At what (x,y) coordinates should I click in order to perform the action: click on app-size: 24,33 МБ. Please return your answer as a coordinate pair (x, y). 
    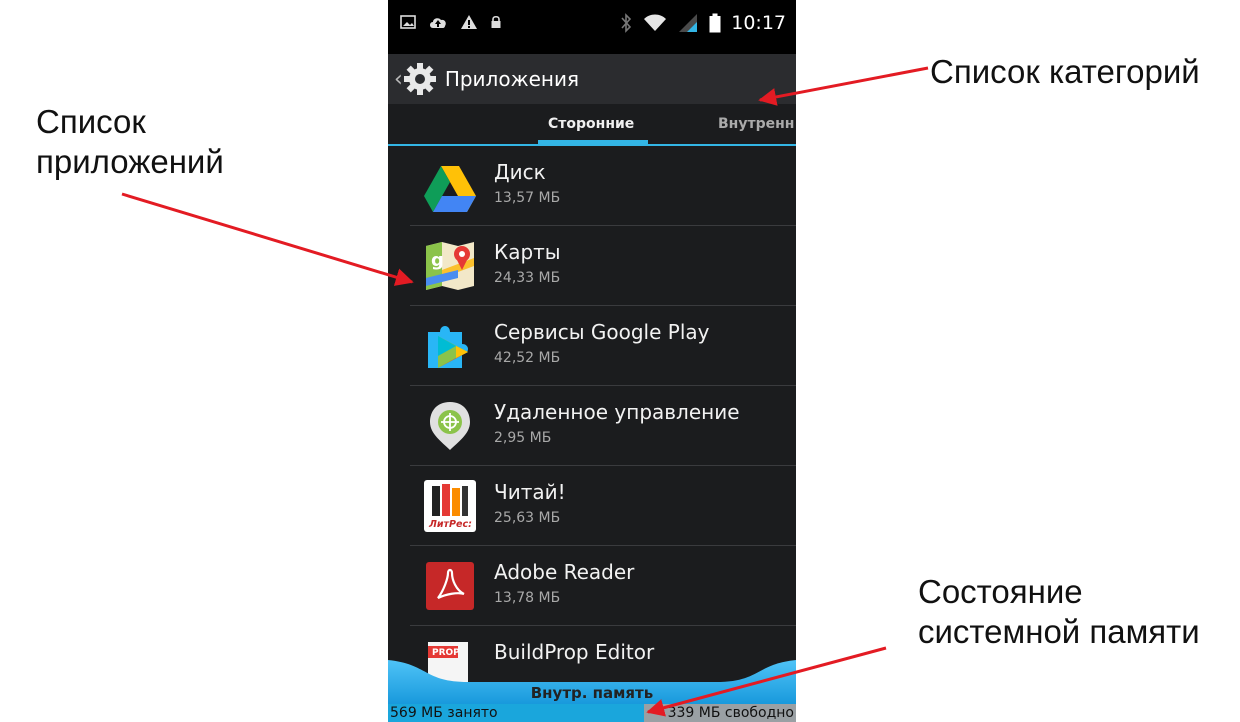
    Looking at the image, I should click on (527, 278).